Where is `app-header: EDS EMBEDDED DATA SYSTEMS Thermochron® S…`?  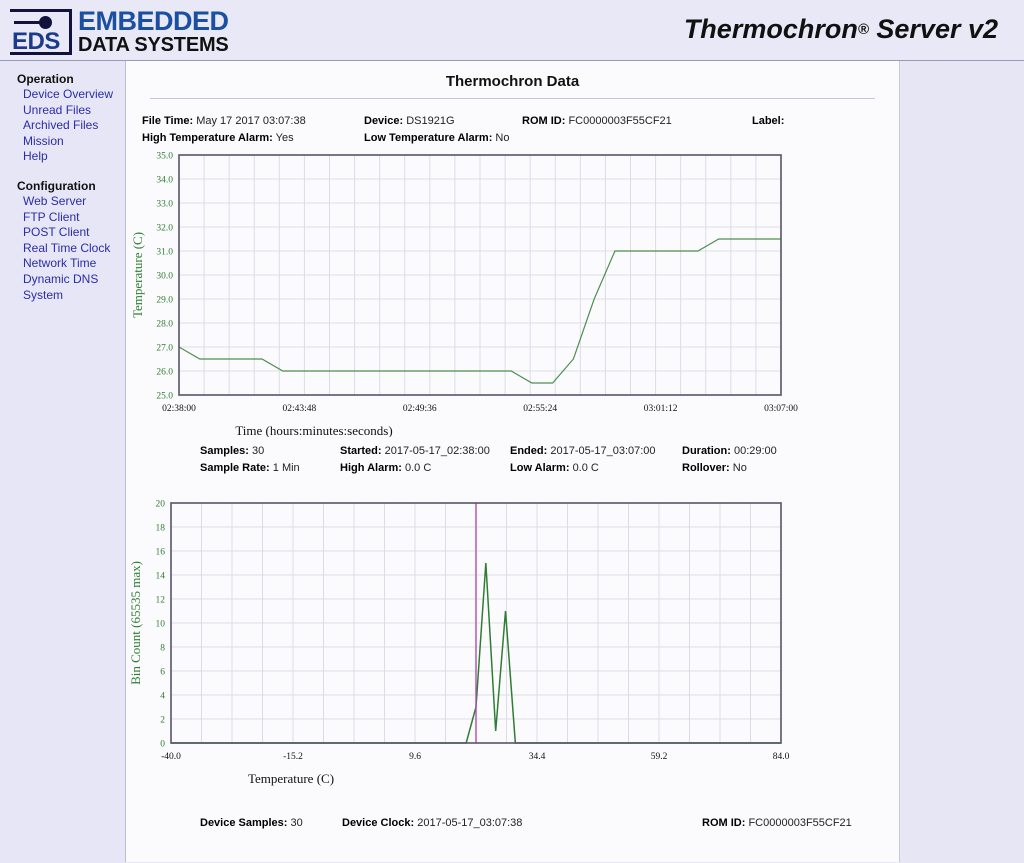
app-header: EDS EMBEDDED DATA SYSTEMS Thermochron® S… is located at coordinates (512, 30).